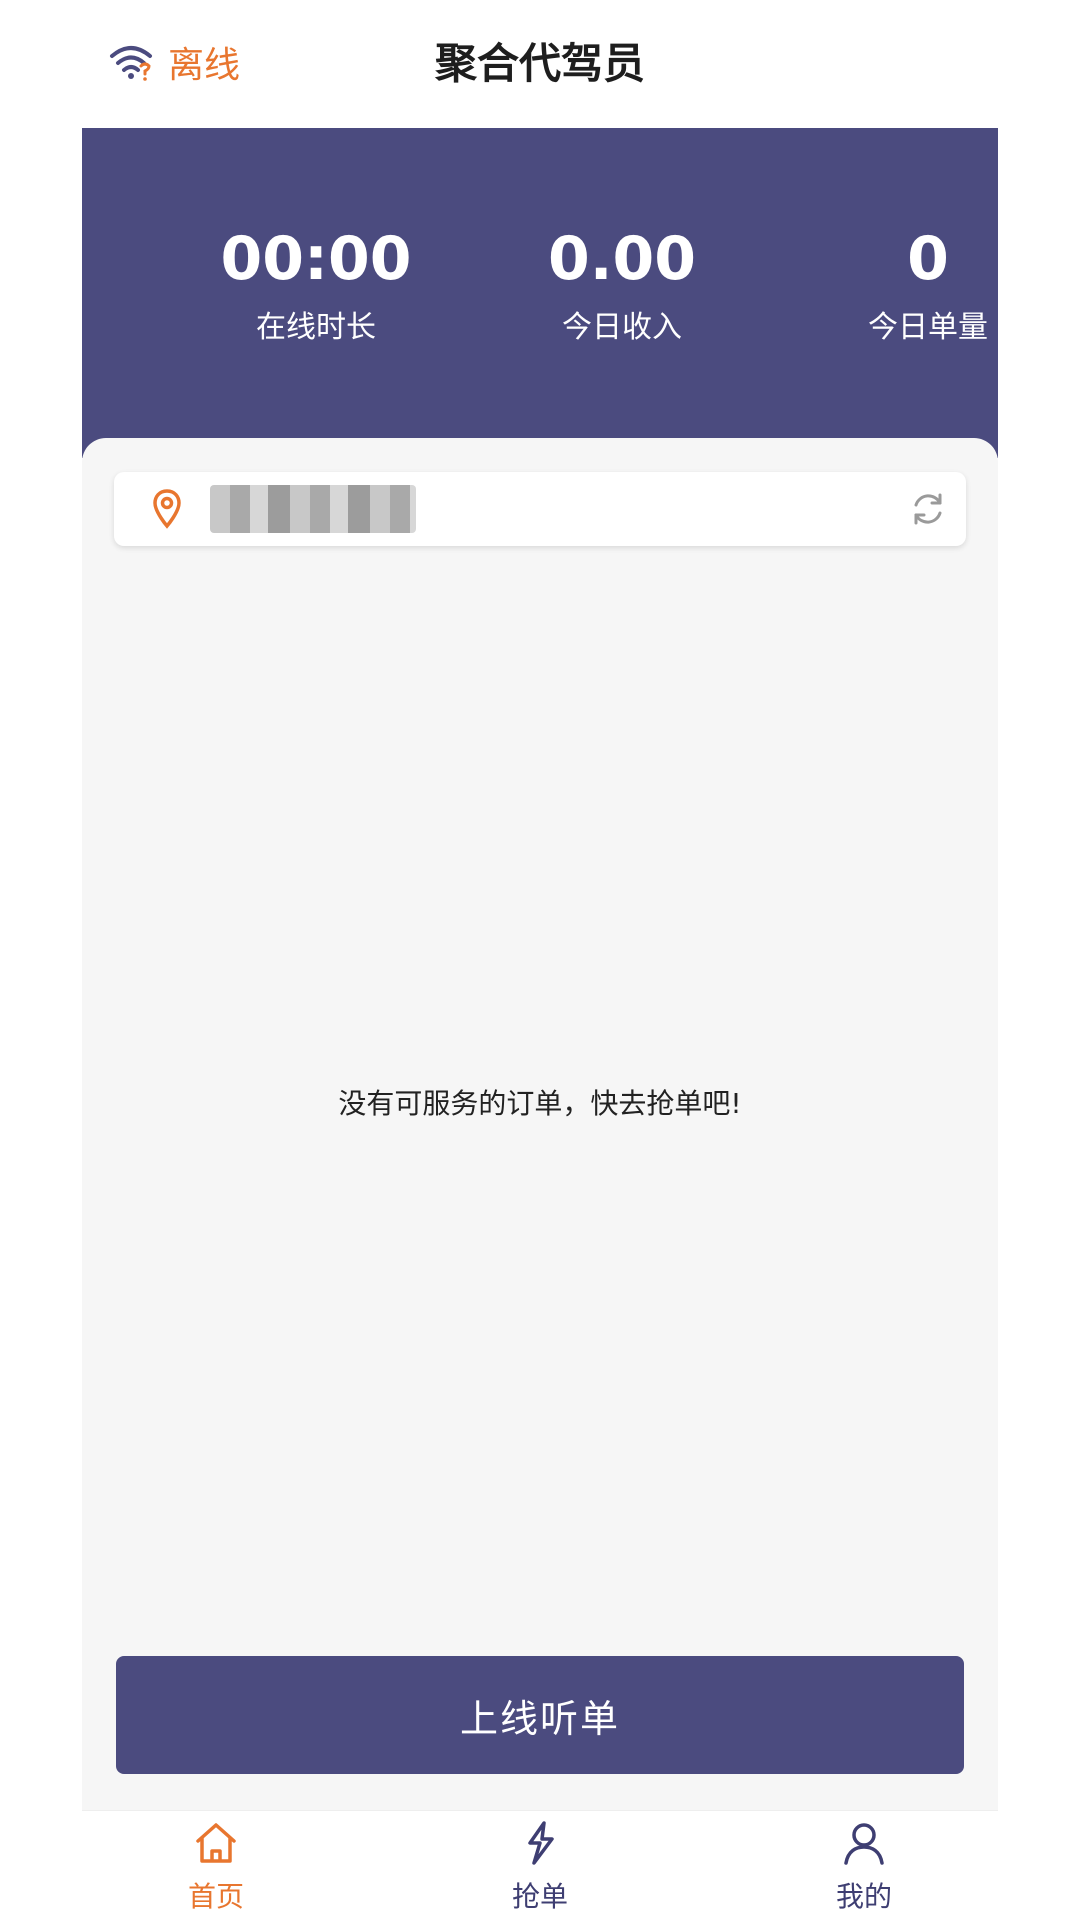  What do you see at coordinates (541, 1843) in the screenshot?
I see `lightning-icon` at bounding box center [541, 1843].